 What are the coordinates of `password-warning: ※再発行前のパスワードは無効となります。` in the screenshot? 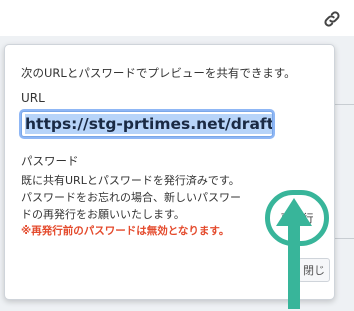 It's located at (125, 231).